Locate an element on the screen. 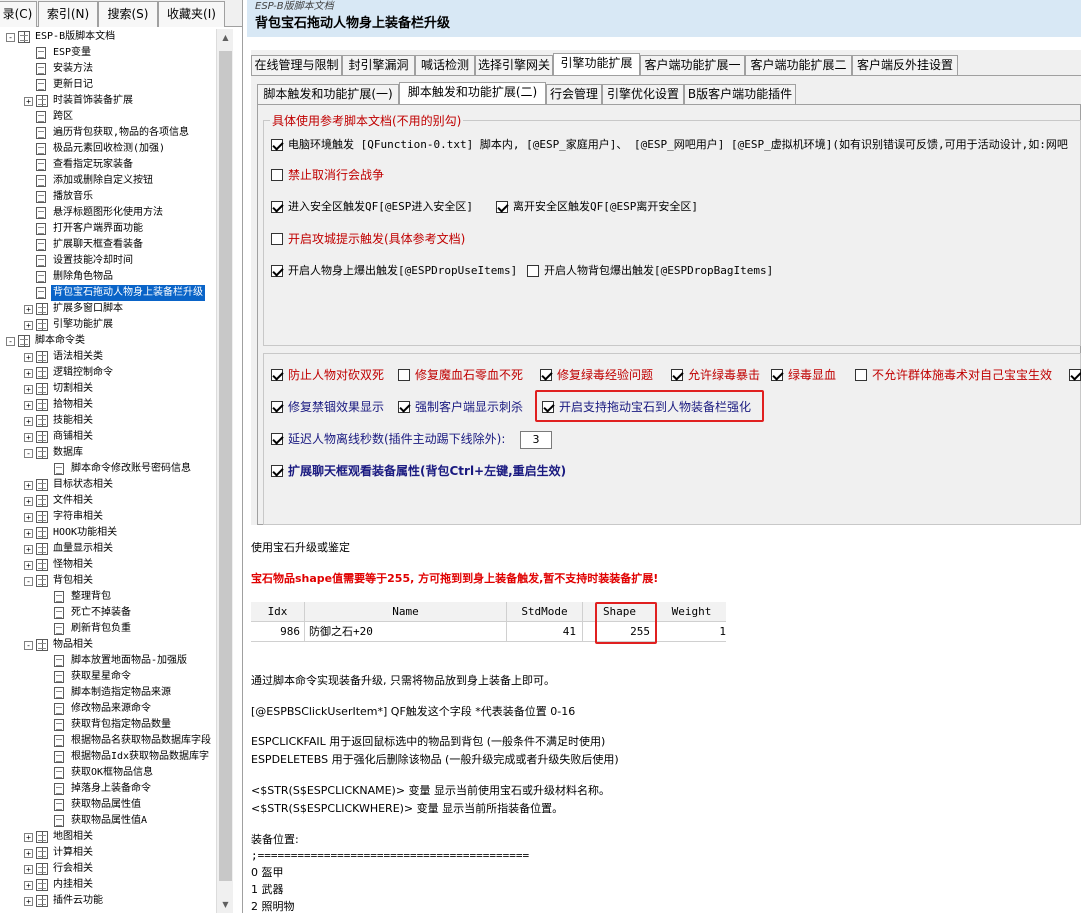 The height and width of the screenshot is (913, 1081). tree-item: + 时装首饰装备扩展 is located at coordinates (108, 101).